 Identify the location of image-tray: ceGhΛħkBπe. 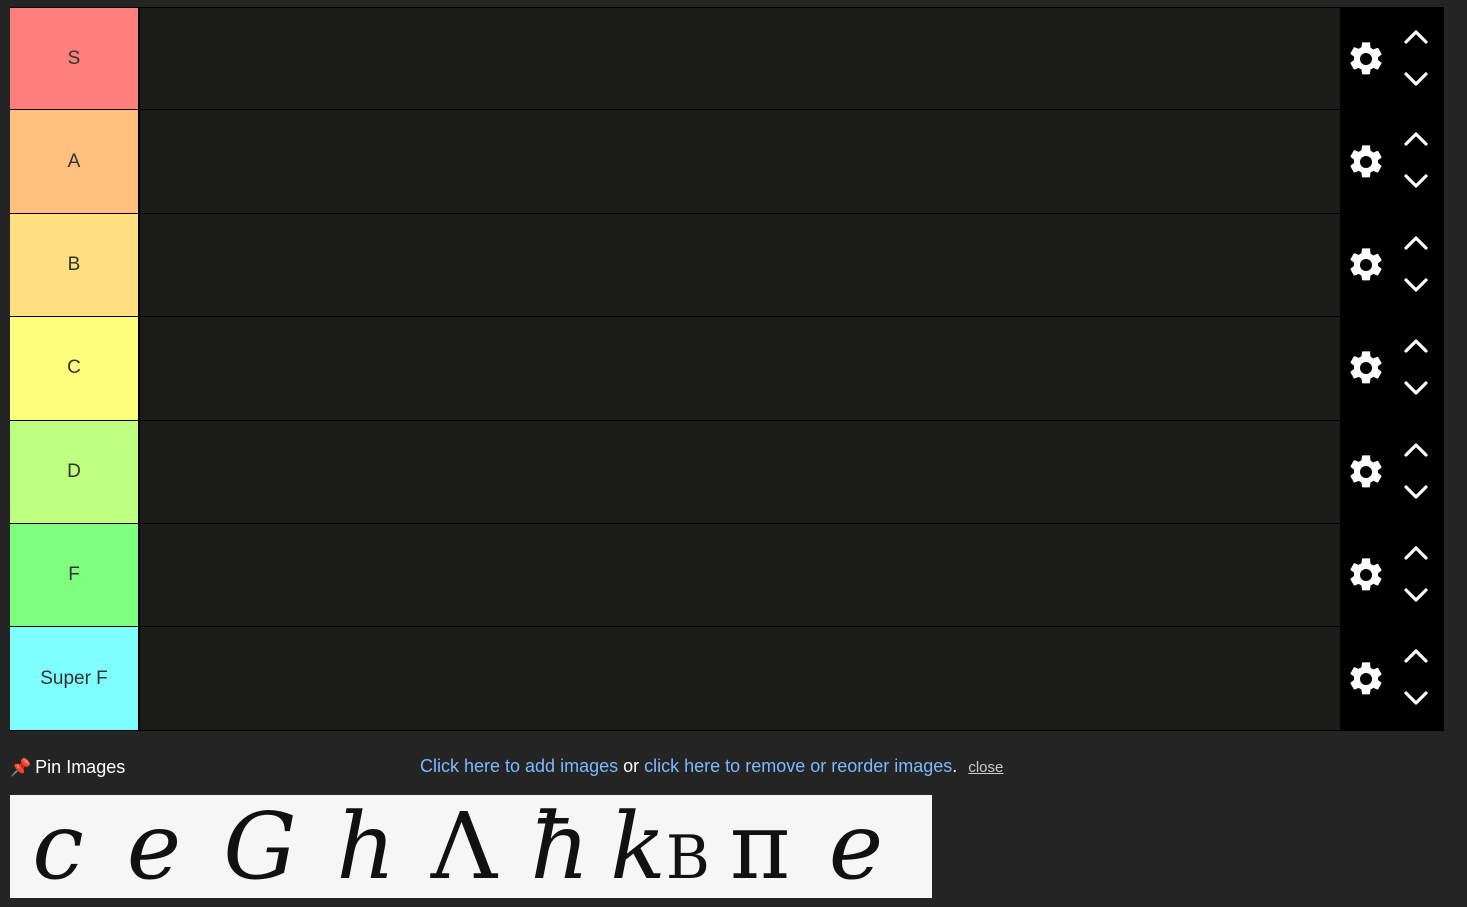
(471, 846).